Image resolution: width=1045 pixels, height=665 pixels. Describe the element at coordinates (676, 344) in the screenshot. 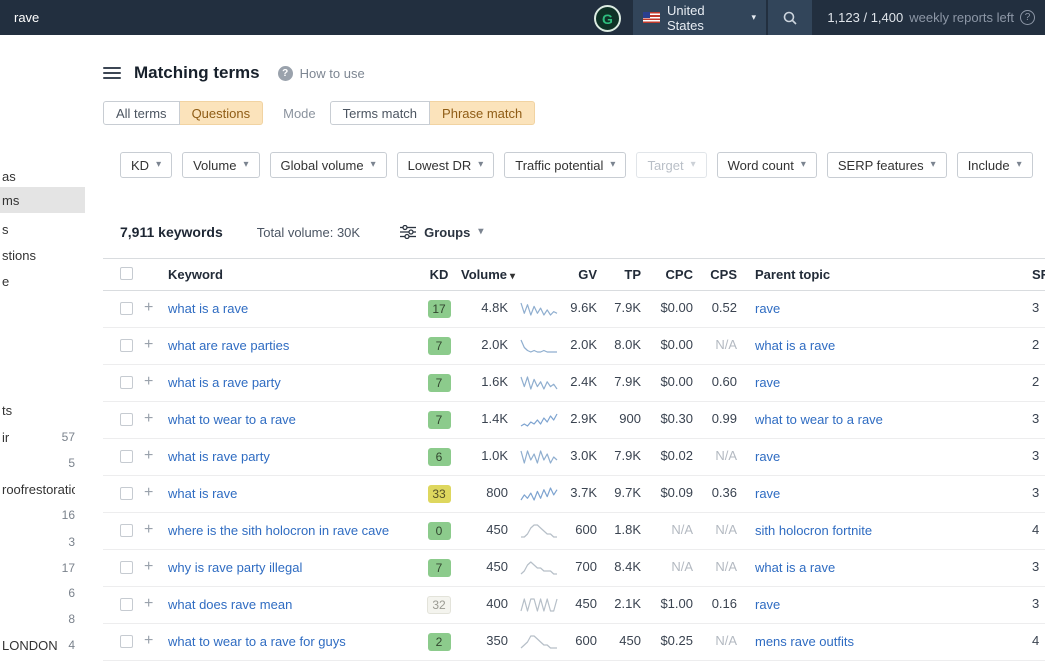

I see `cpc-value: $0.00` at that location.